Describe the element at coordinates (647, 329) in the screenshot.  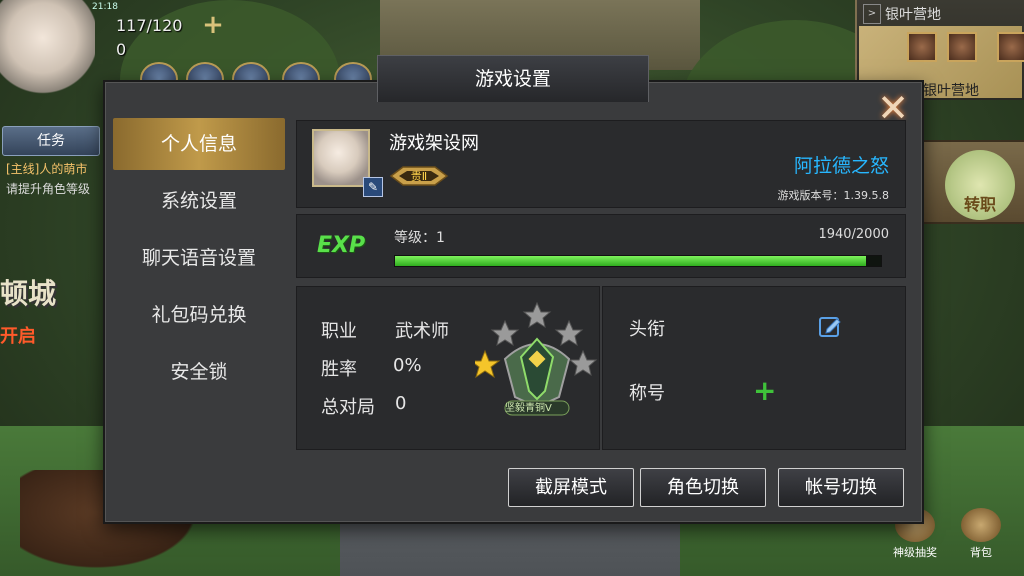
I see `head-title-label: 头衔` at that location.